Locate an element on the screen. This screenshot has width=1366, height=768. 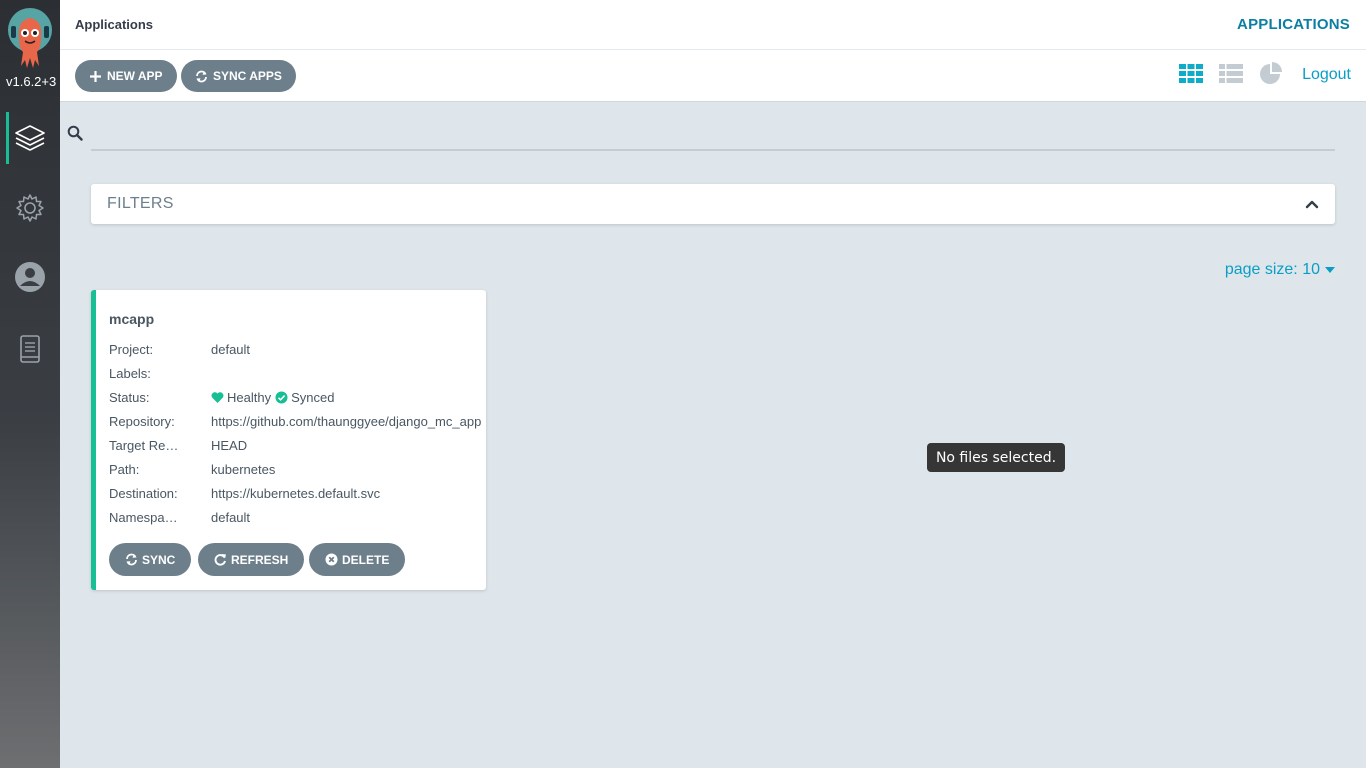
logout-link: Logout is located at coordinates (1326, 75).